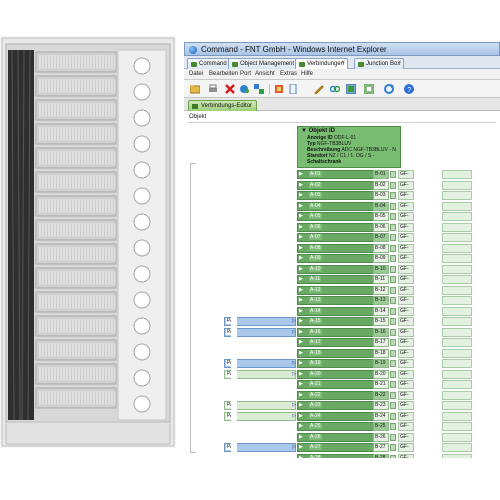 This screenshot has height=500, width=500. What do you see at coordinates (230, 89) in the screenshot?
I see `delete-icon` at bounding box center [230, 89].